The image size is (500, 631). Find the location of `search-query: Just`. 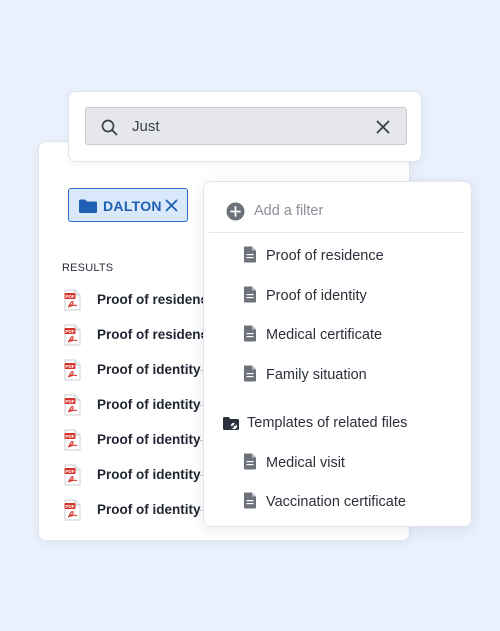

search-query: Just is located at coordinates (146, 126).